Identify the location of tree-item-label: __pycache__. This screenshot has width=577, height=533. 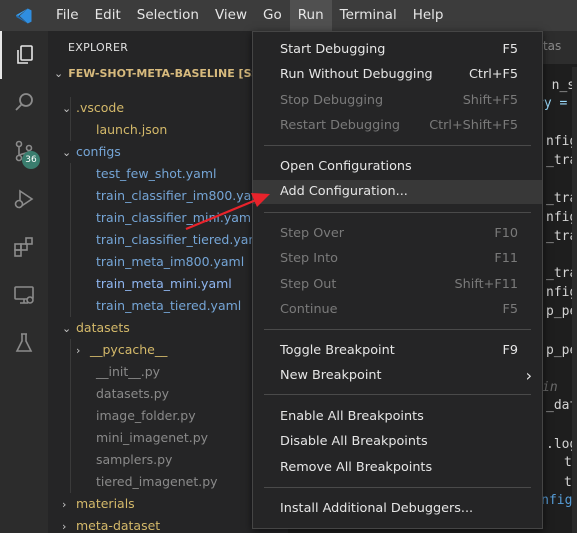
(129, 349).